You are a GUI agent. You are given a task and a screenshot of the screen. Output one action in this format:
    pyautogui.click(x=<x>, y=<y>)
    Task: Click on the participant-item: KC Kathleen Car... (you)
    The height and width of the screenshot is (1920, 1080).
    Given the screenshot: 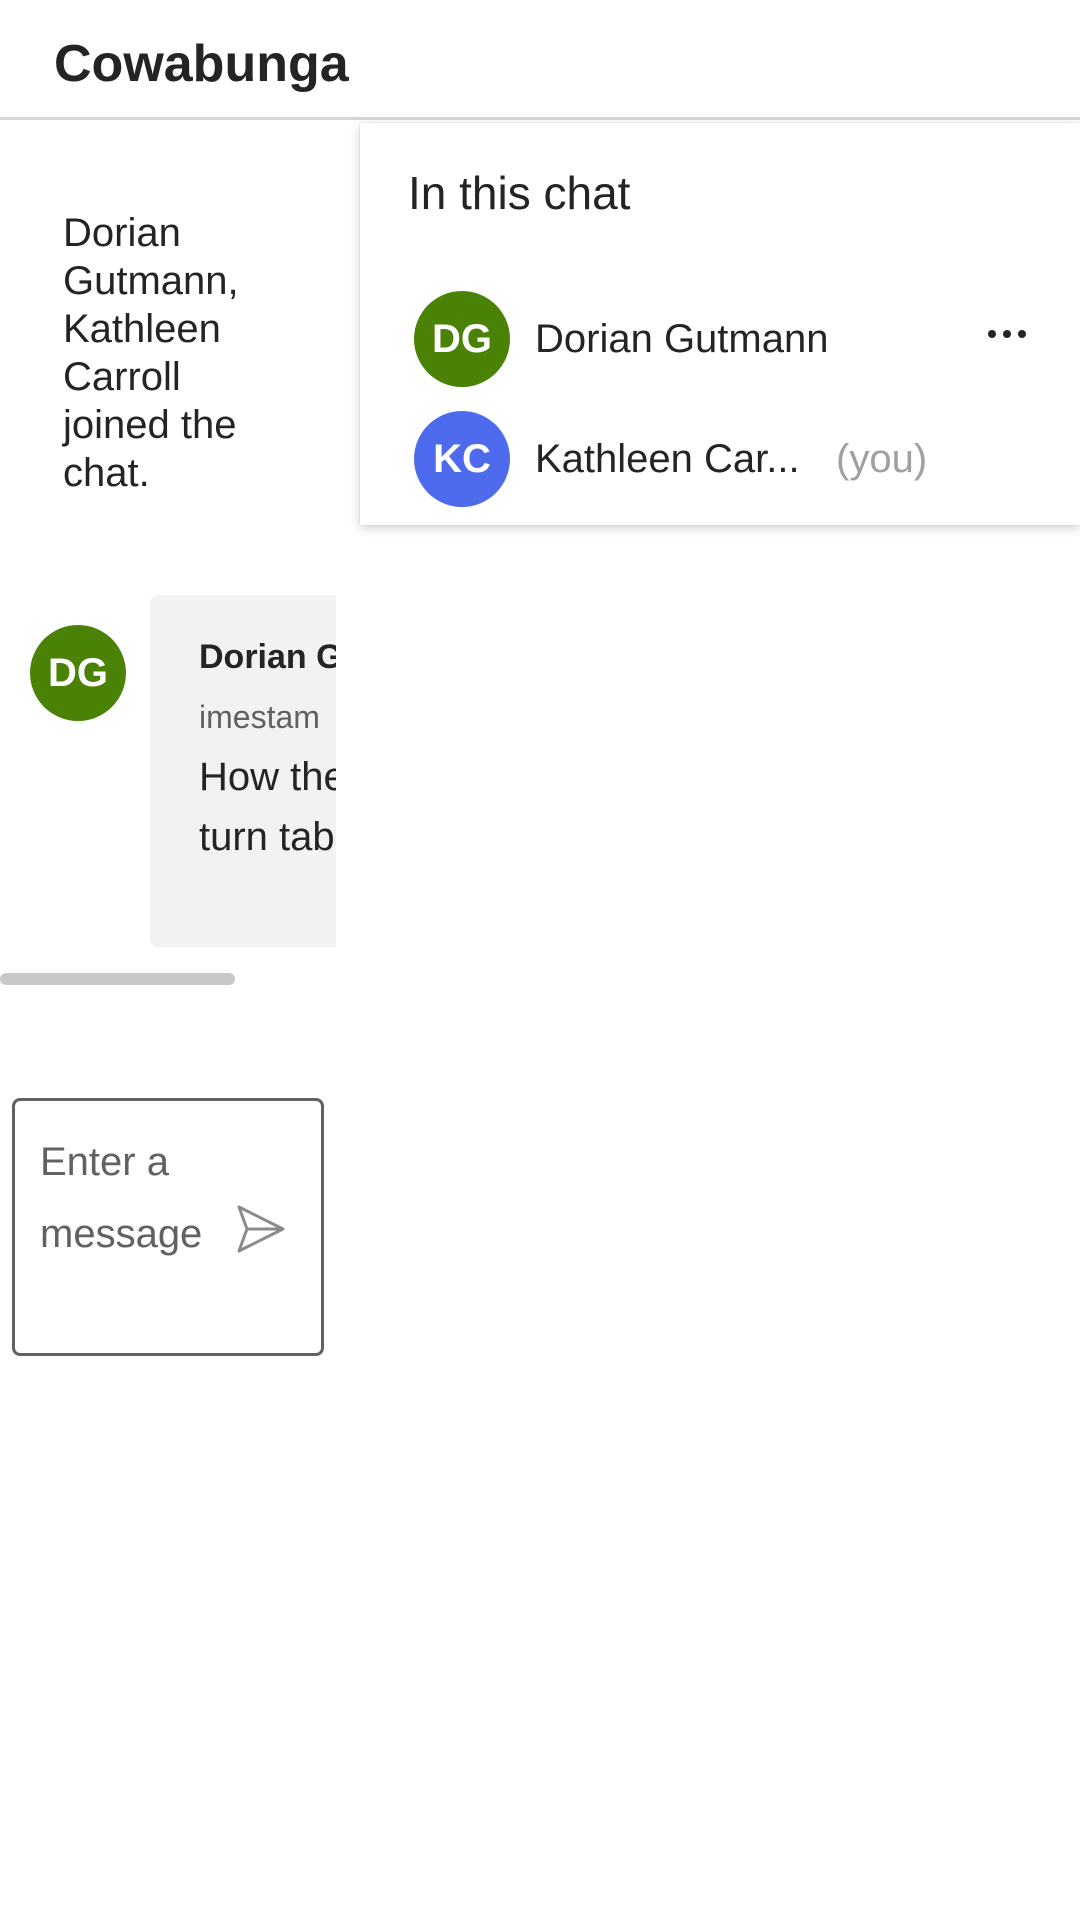 What is the action you would take?
    pyautogui.click(x=720, y=458)
    